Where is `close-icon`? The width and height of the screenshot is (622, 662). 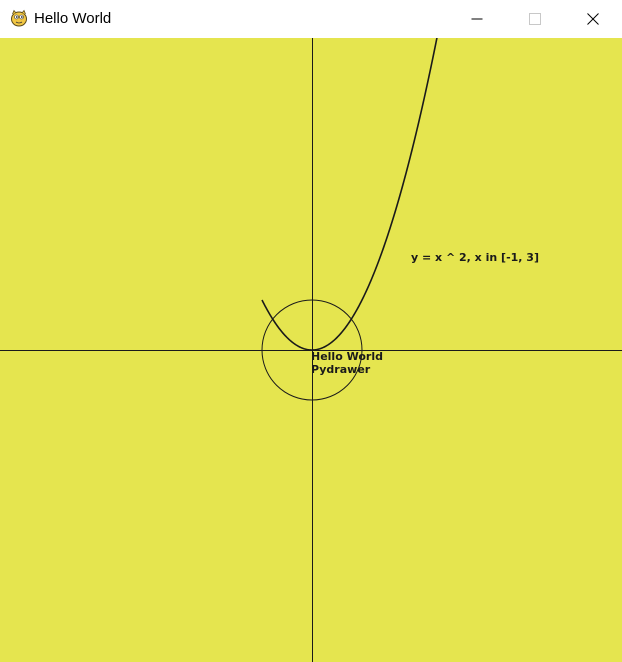 close-icon is located at coordinates (593, 19).